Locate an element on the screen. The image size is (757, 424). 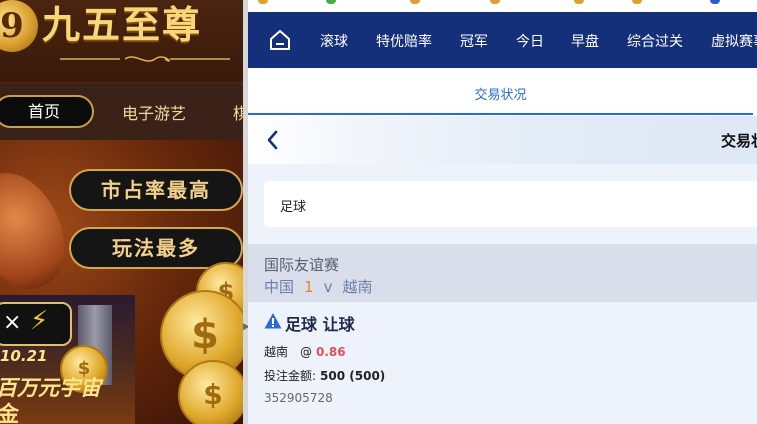
top-chrome is located at coordinates (502, 6).